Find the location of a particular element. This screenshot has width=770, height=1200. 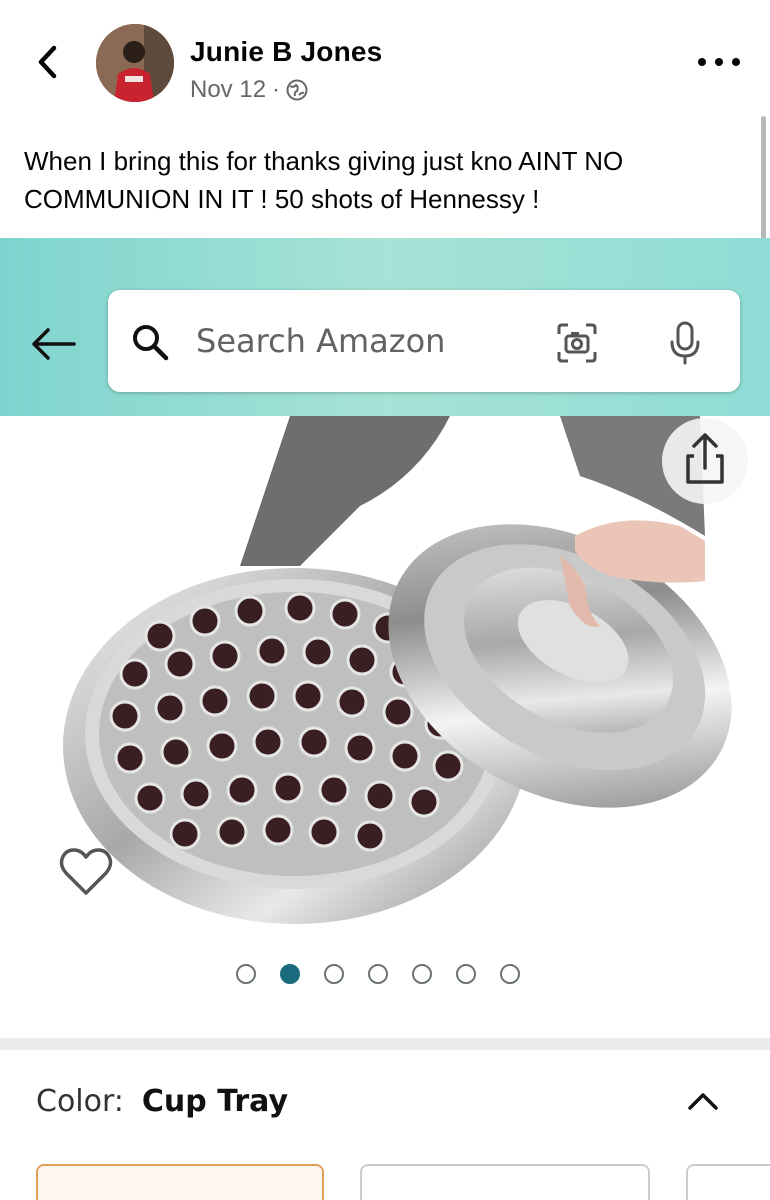

color-selector: Color: Cup Tray is located at coordinates (162, 1101).